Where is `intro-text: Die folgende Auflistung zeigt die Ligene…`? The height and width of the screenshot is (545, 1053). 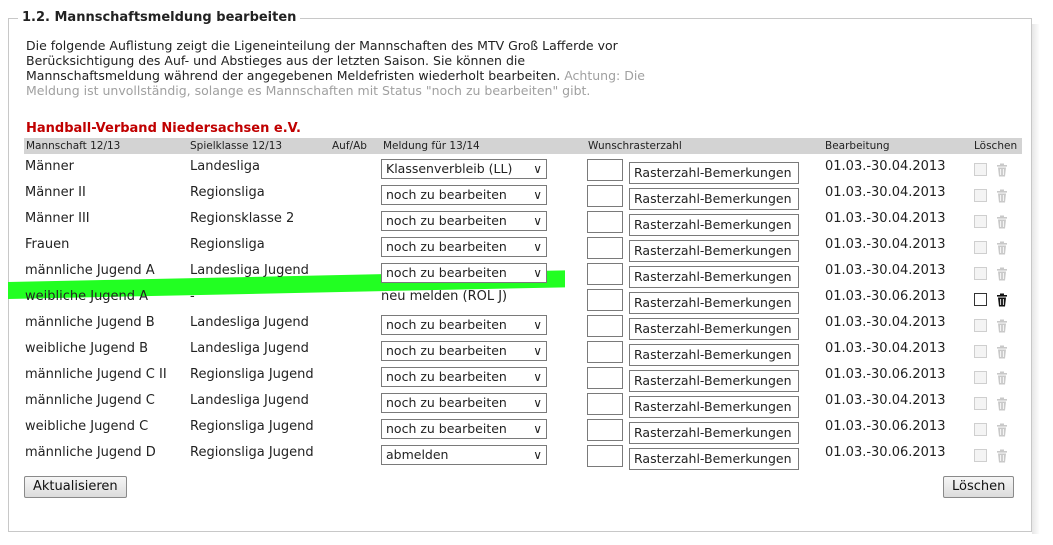
intro-text: Die folgende Auflistung zeigt die Ligene… is located at coordinates (351, 68).